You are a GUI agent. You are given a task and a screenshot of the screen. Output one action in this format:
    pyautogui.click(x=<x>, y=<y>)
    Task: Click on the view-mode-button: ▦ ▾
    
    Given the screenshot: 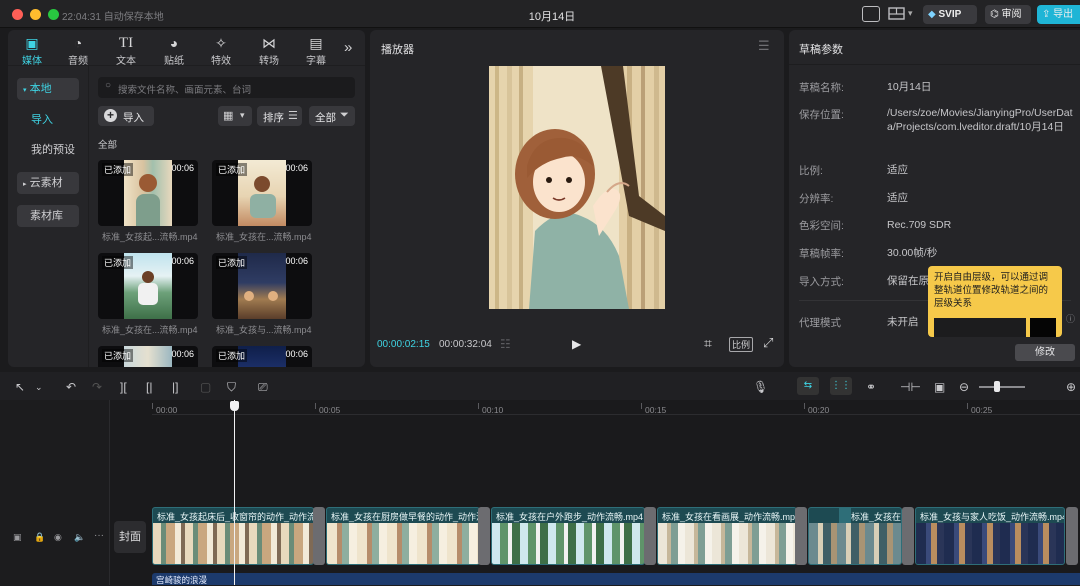 What is the action you would take?
    pyautogui.click(x=235, y=116)
    